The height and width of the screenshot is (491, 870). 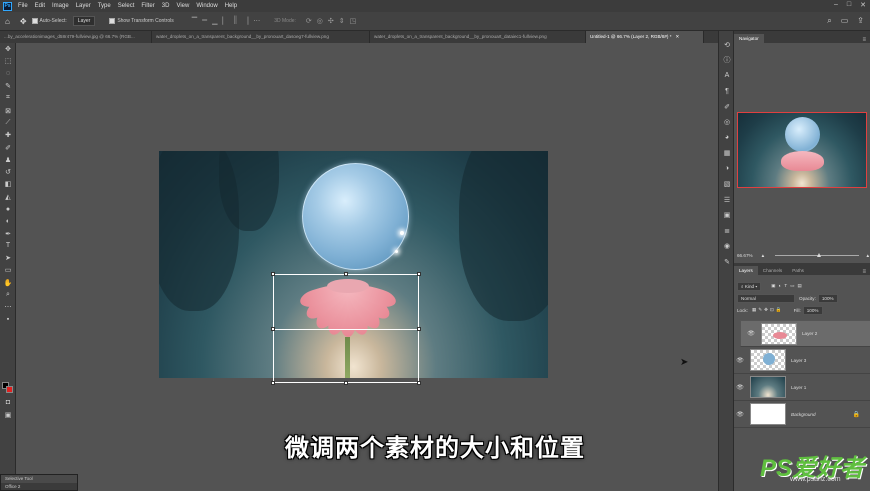 What do you see at coordinates (8, 197) in the screenshot?
I see `paint-bucket-icon: ◭` at bounding box center [8, 197].